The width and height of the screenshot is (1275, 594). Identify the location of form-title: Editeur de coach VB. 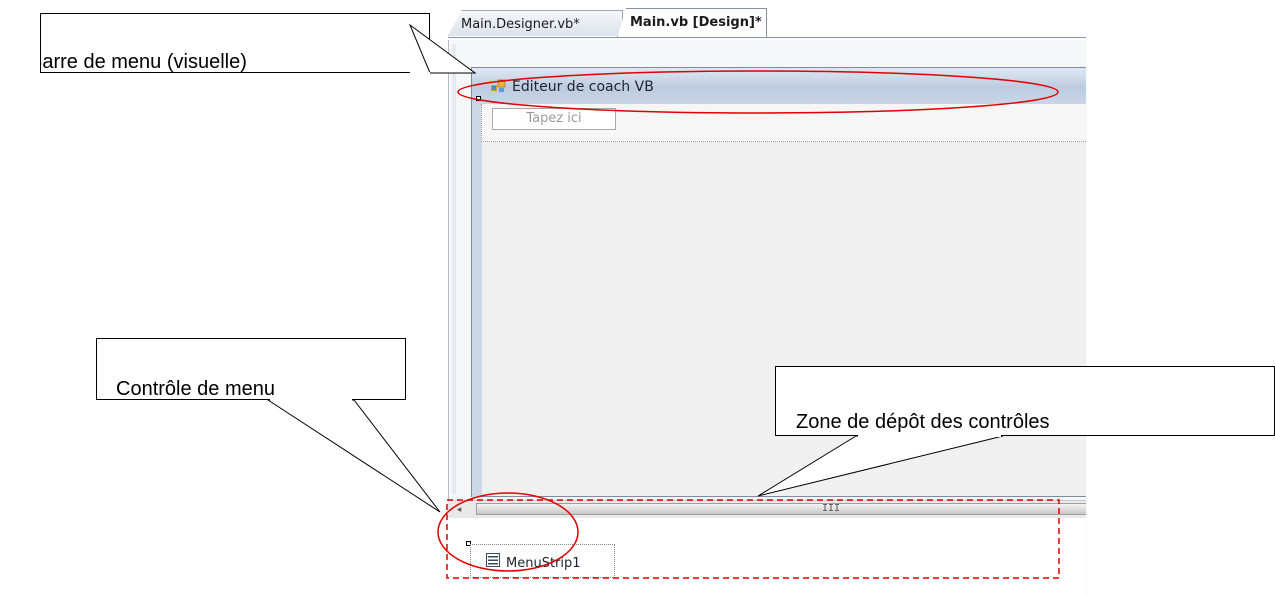
(583, 87).